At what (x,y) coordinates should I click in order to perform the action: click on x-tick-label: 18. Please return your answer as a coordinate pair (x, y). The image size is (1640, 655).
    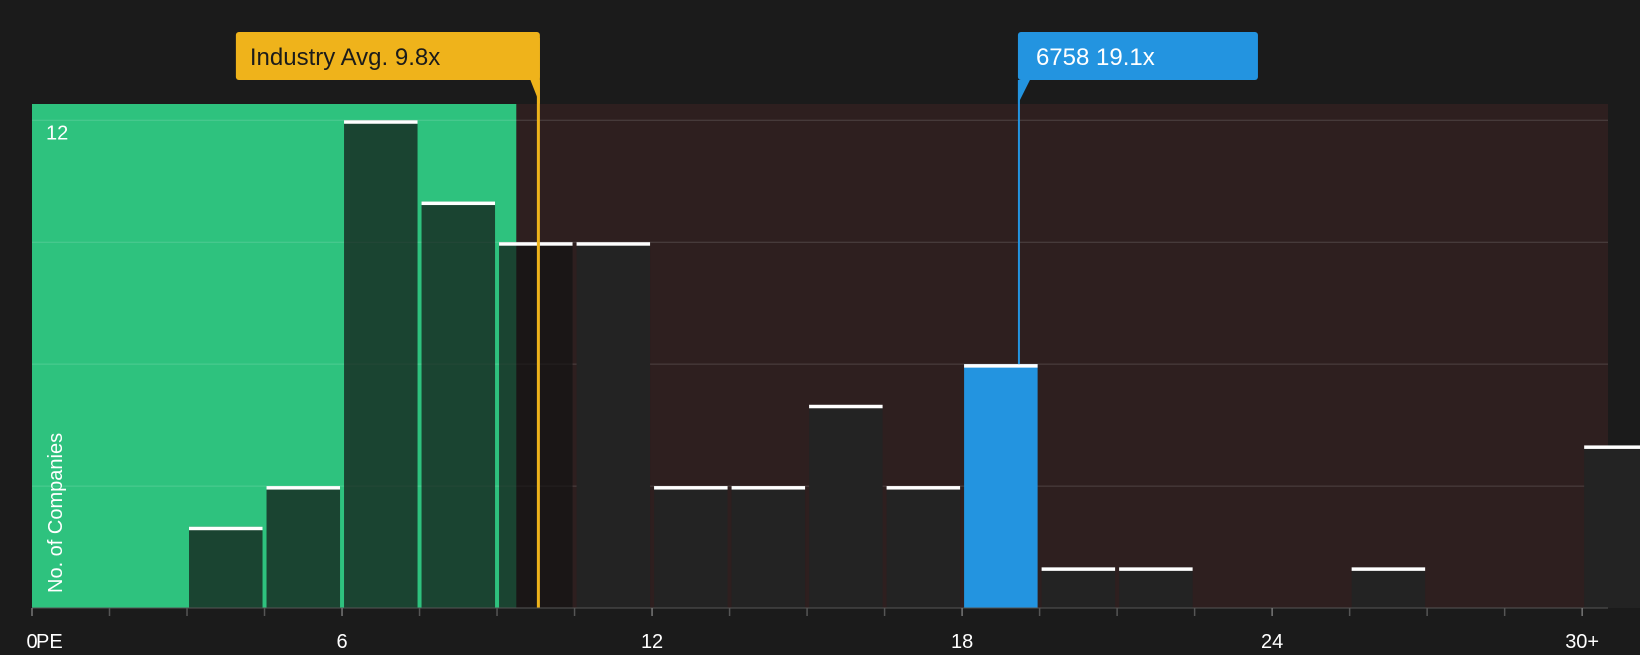
    Looking at the image, I should click on (962, 640).